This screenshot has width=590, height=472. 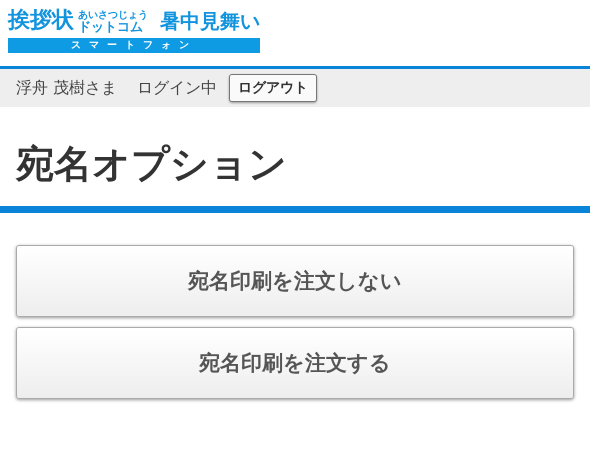 I want to click on logo-subtext: ドットコム, so click(x=111, y=27).